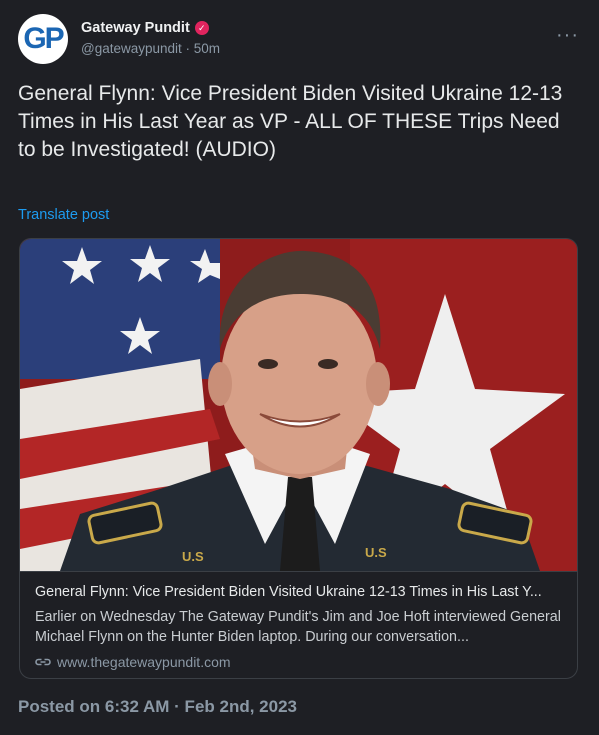 This screenshot has width=599, height=735. I want to click on card-domain: www.thegatewaypundit.com, so click(144, 662).